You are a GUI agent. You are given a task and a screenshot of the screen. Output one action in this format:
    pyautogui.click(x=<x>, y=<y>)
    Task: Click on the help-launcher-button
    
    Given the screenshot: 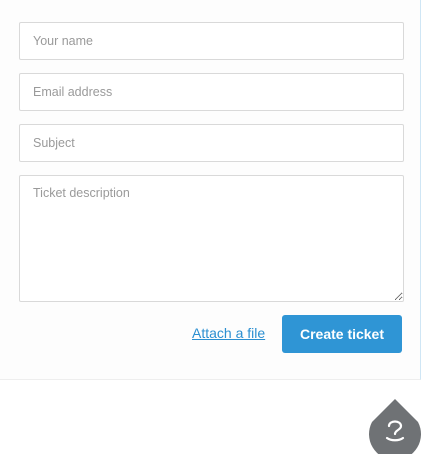 What is the action you would take?
    pyautogui.click(x=395, y=426)
    